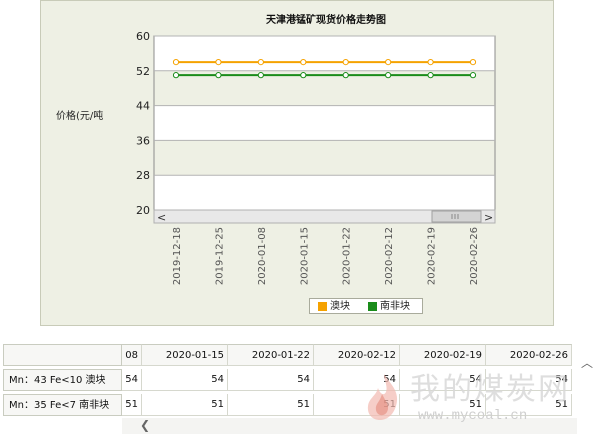 The image size is (600, 439). Describe the element at coordinates (177, 256) in the screenshot. I see `x-tick-label: 2019-12-18` at that location.